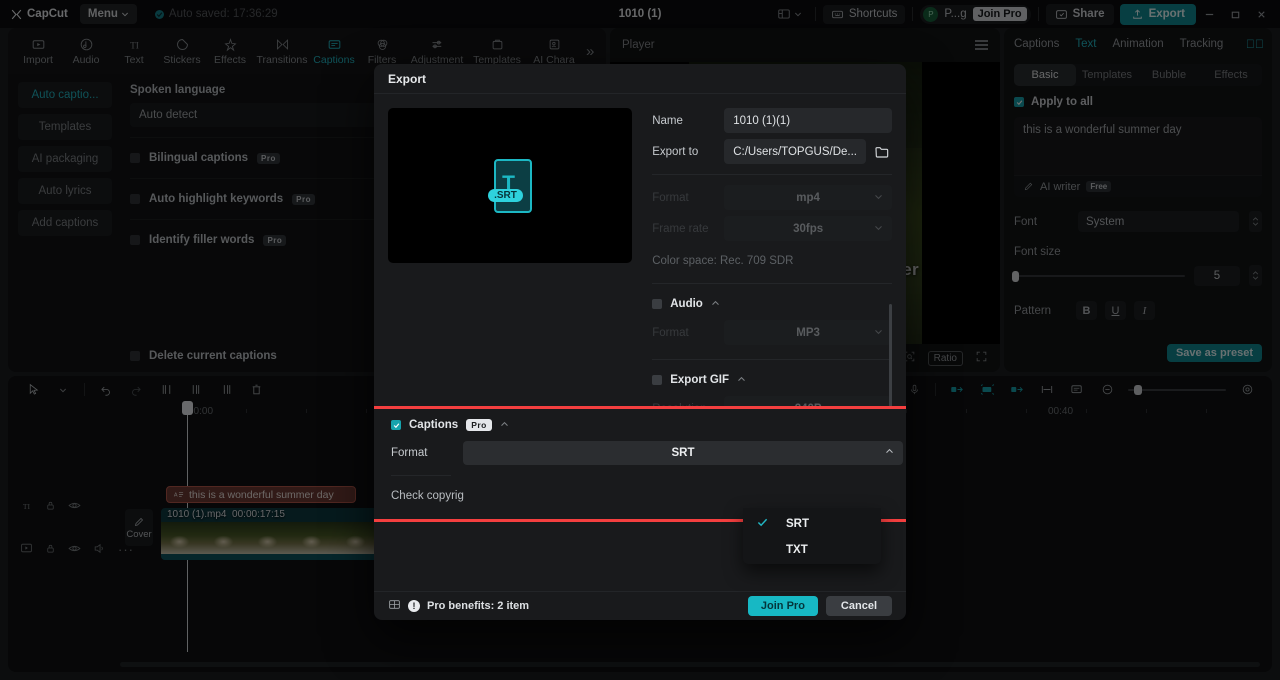 This screenshot has width=1280, height=680. I want to click on undo-icon, so click(106, 389).